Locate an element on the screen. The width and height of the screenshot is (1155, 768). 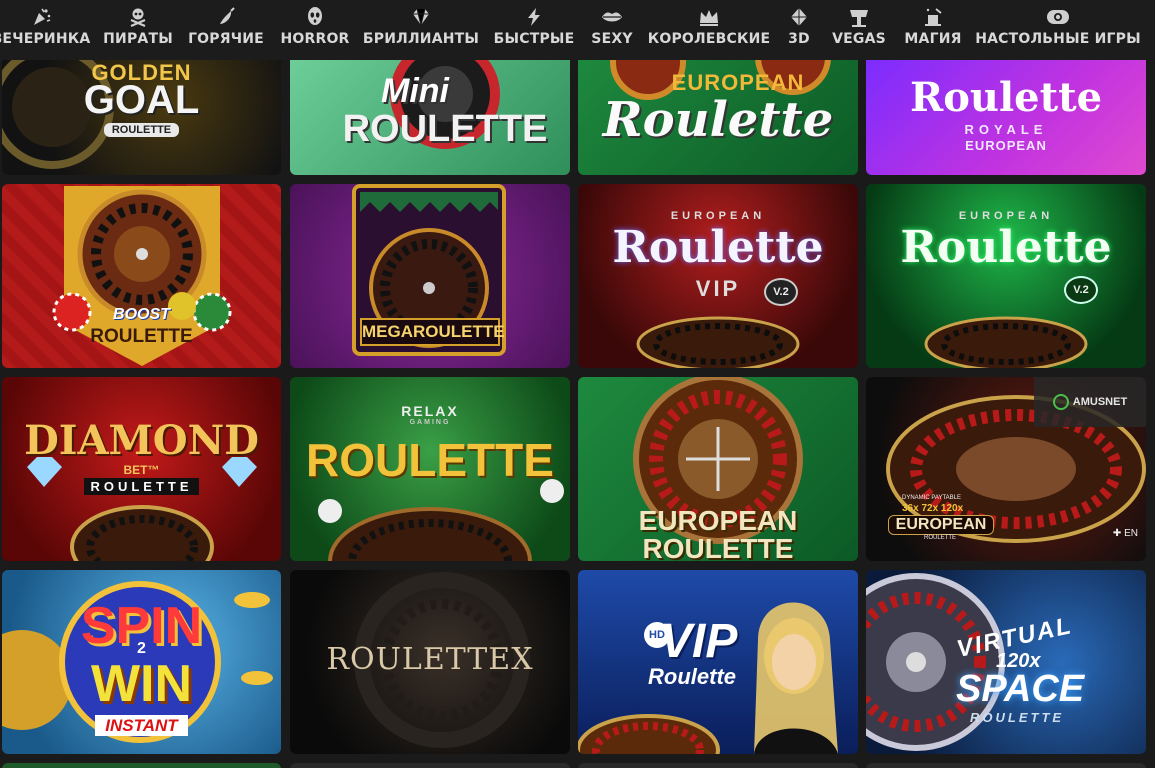
skull-crossbones-icon is located at coordinates (138, 17).